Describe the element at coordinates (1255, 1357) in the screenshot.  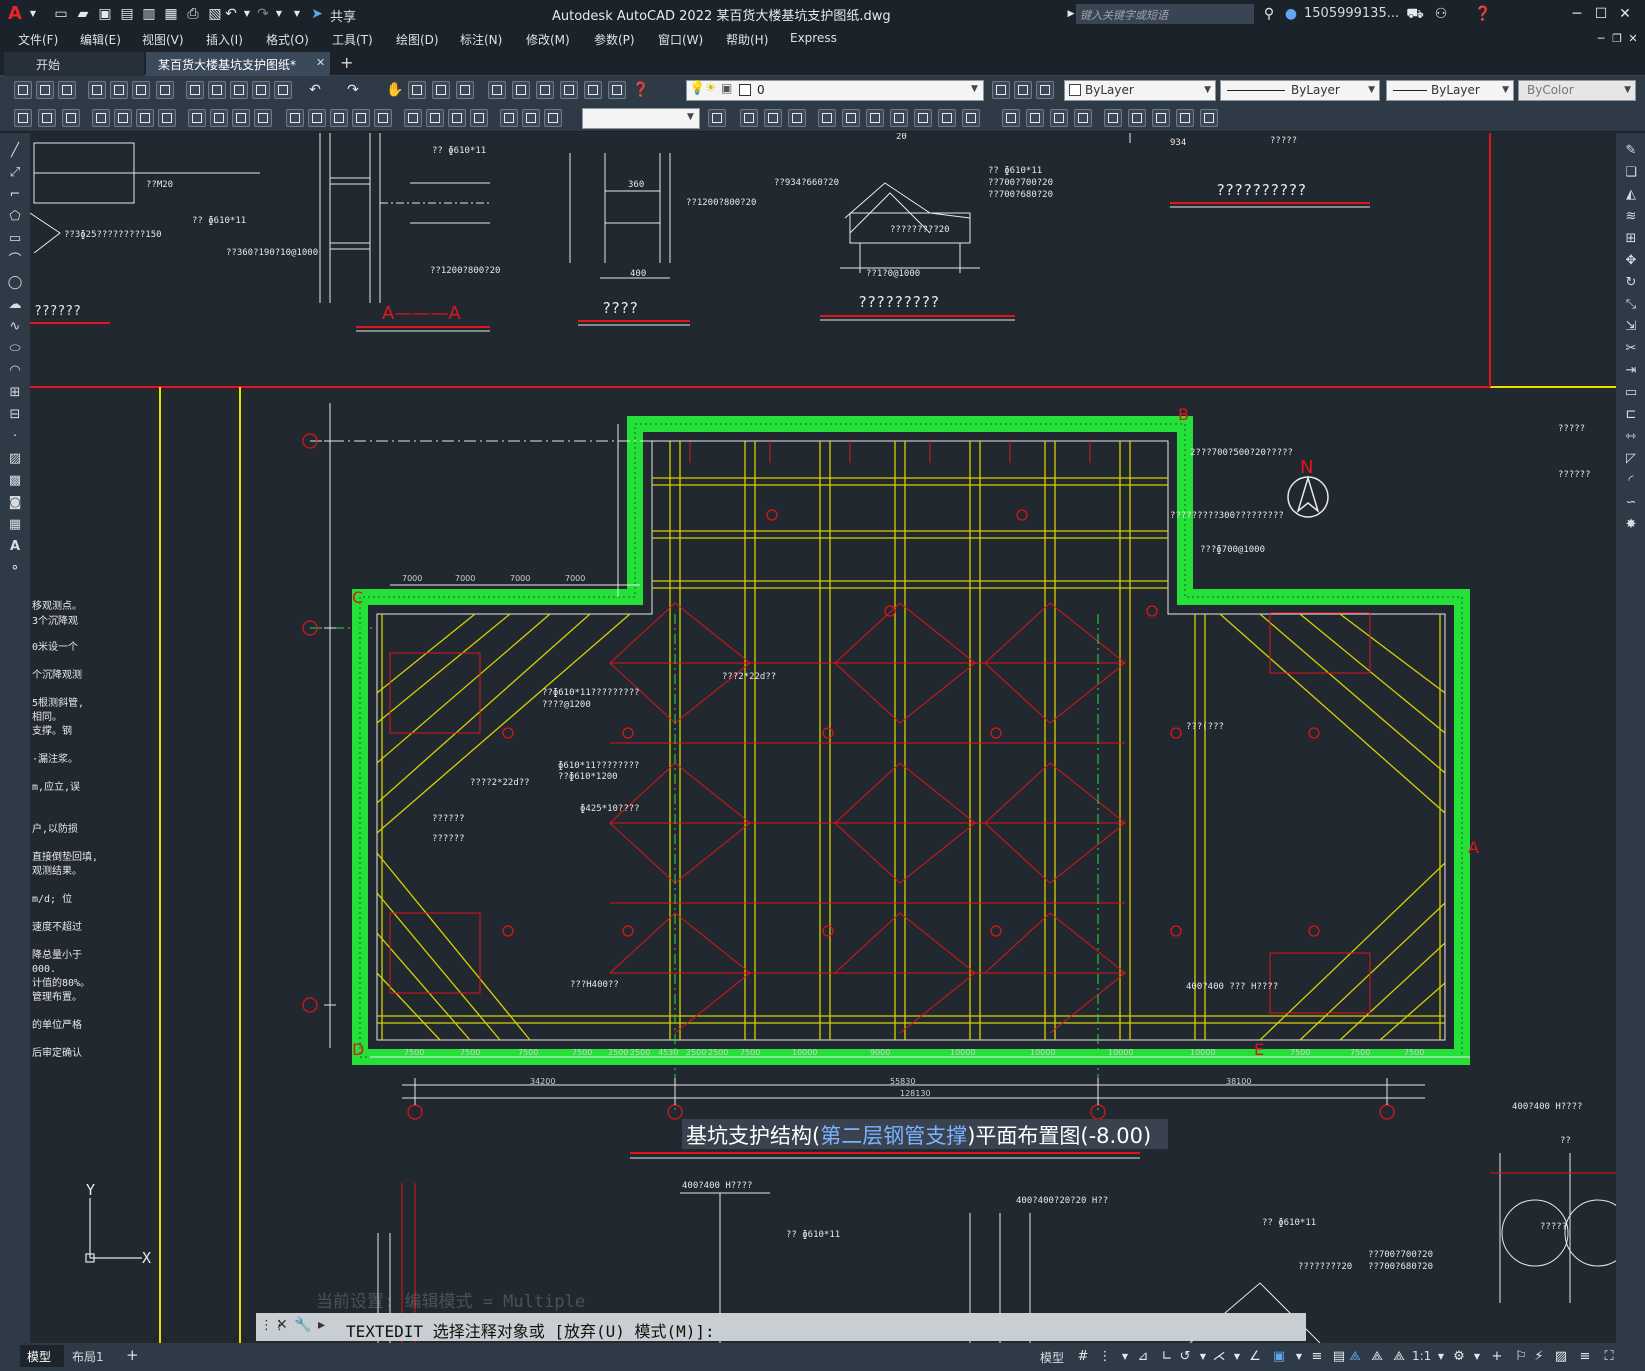
I see `osnap-tracking-icon: ∠` at that location.